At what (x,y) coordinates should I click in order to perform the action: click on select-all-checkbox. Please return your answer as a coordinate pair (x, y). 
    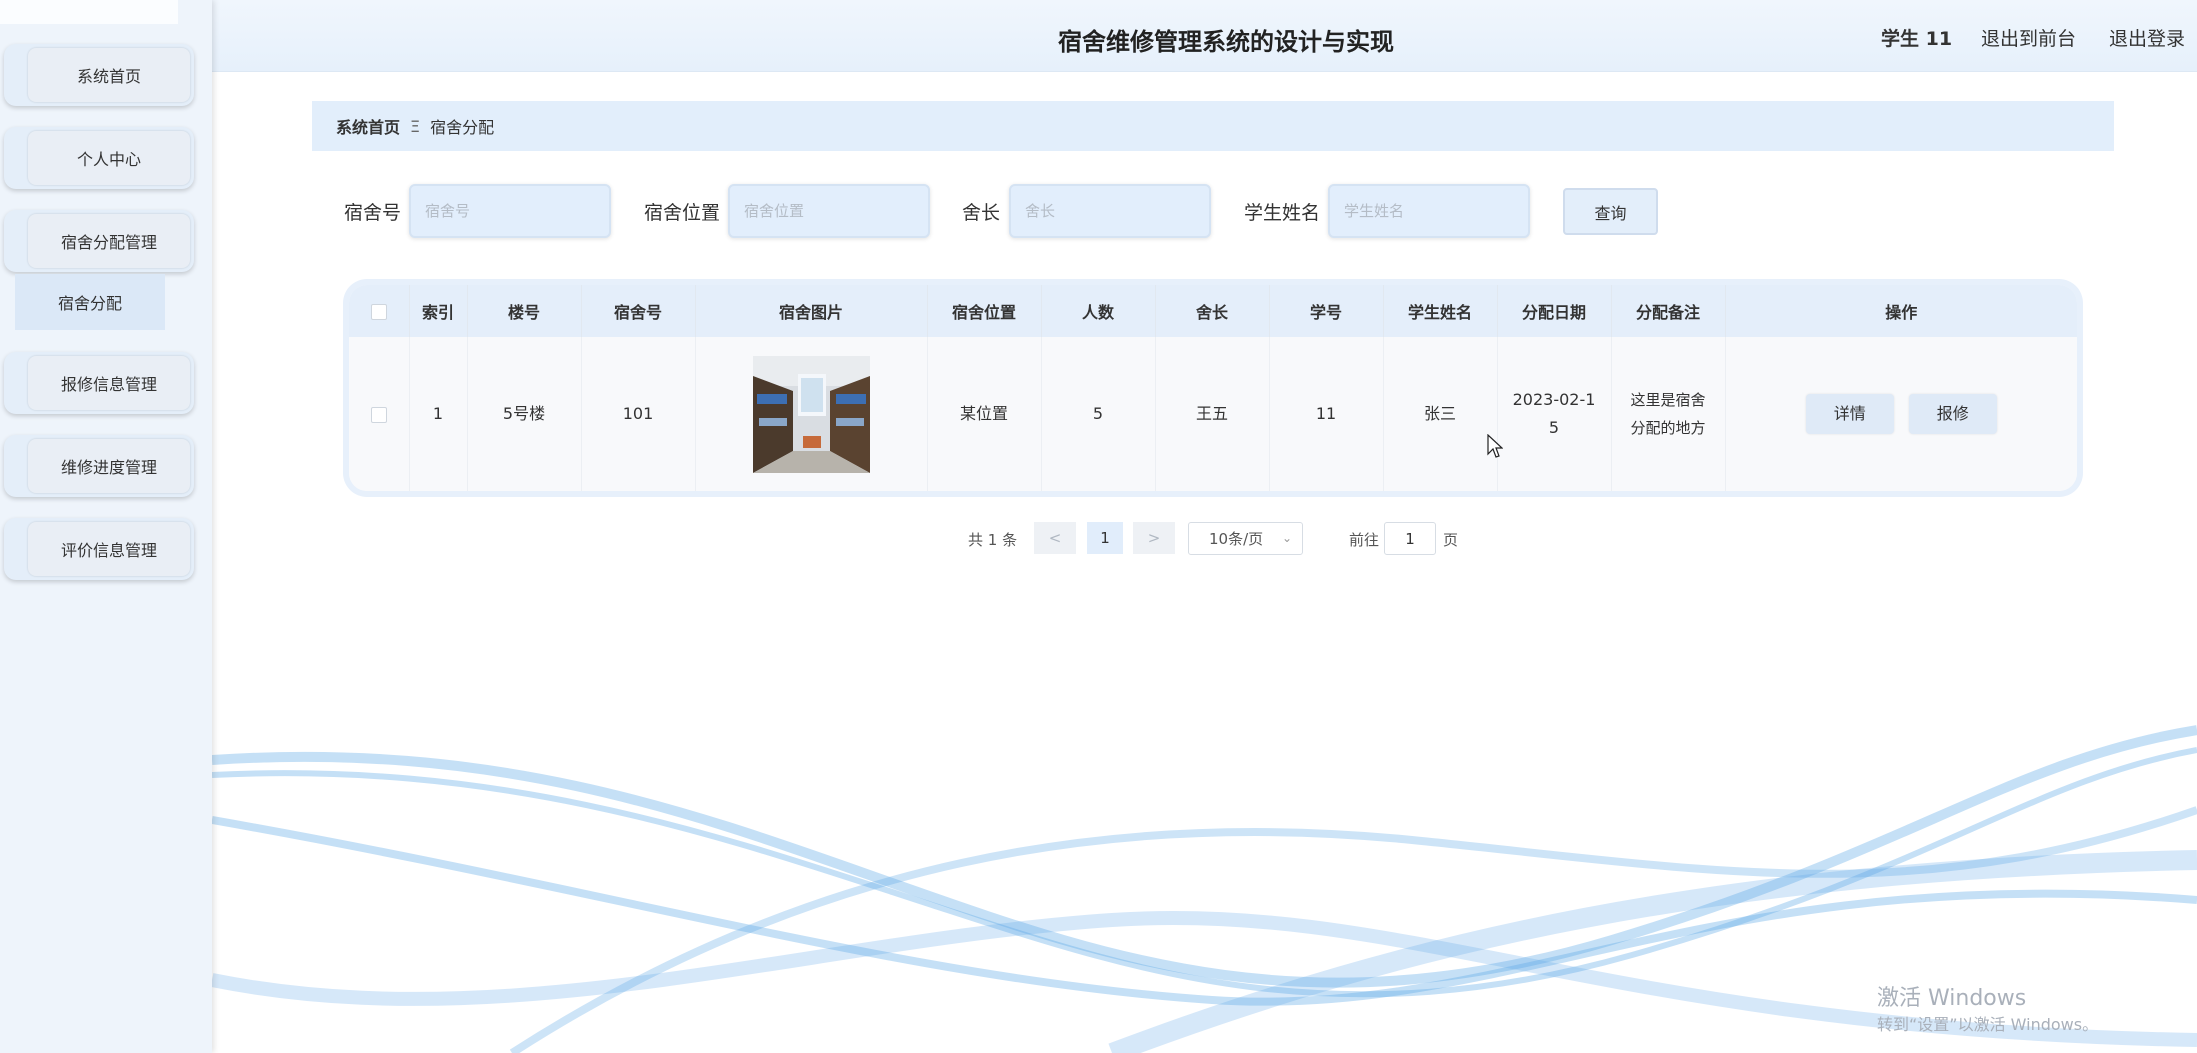
    Looking at the image, I should click on (378, 312).